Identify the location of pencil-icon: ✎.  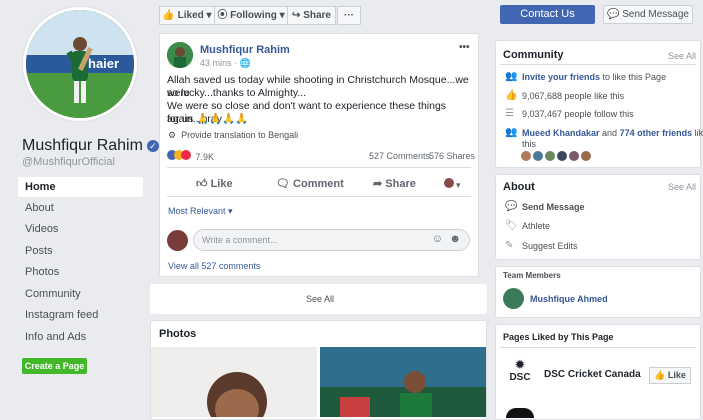
(509, 245).